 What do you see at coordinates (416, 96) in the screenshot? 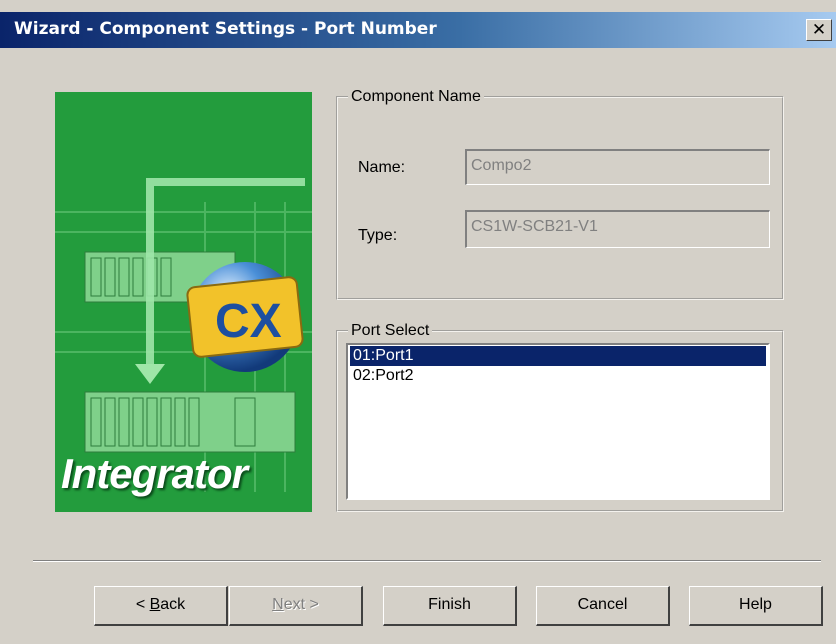
I see `component-name-legend: Component Name` at bounding box center [416, 96].